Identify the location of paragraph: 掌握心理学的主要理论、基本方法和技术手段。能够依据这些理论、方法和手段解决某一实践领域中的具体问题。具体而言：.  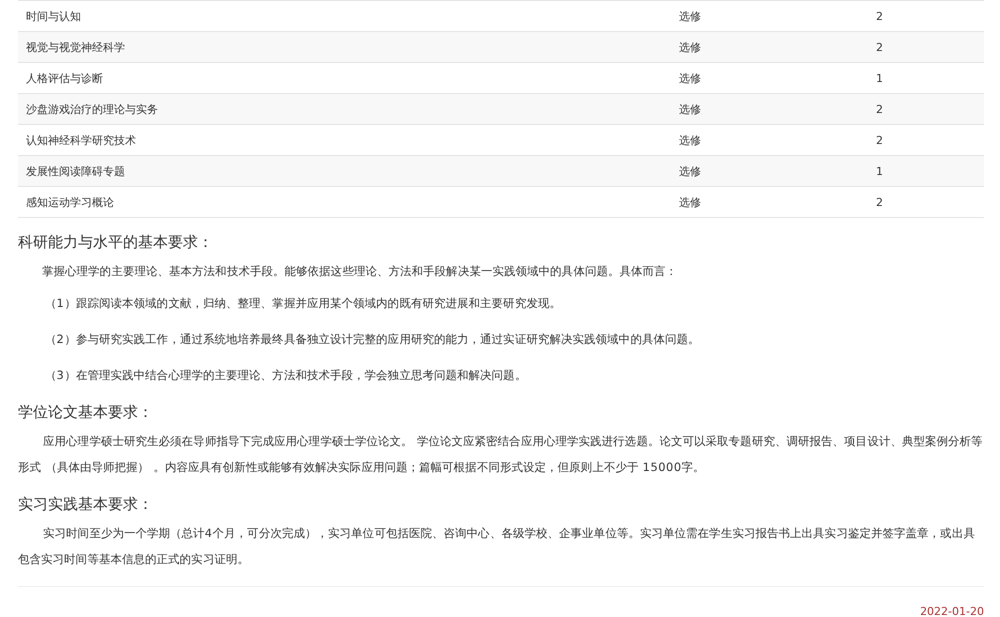
(359, 271).